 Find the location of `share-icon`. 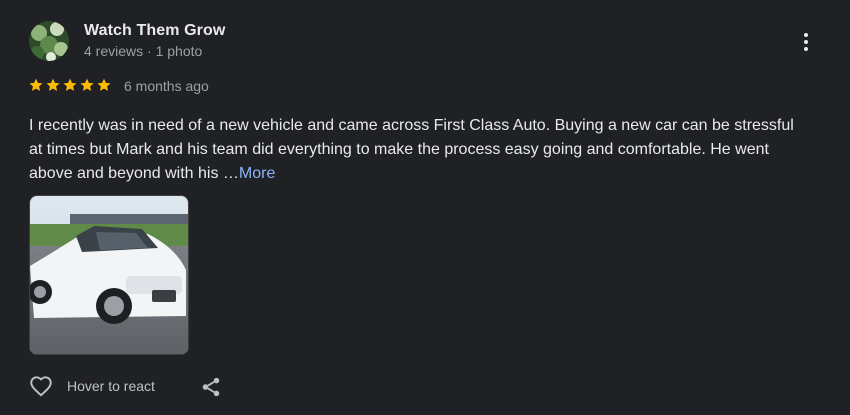

share-icon is located at coordinates (211, 387).